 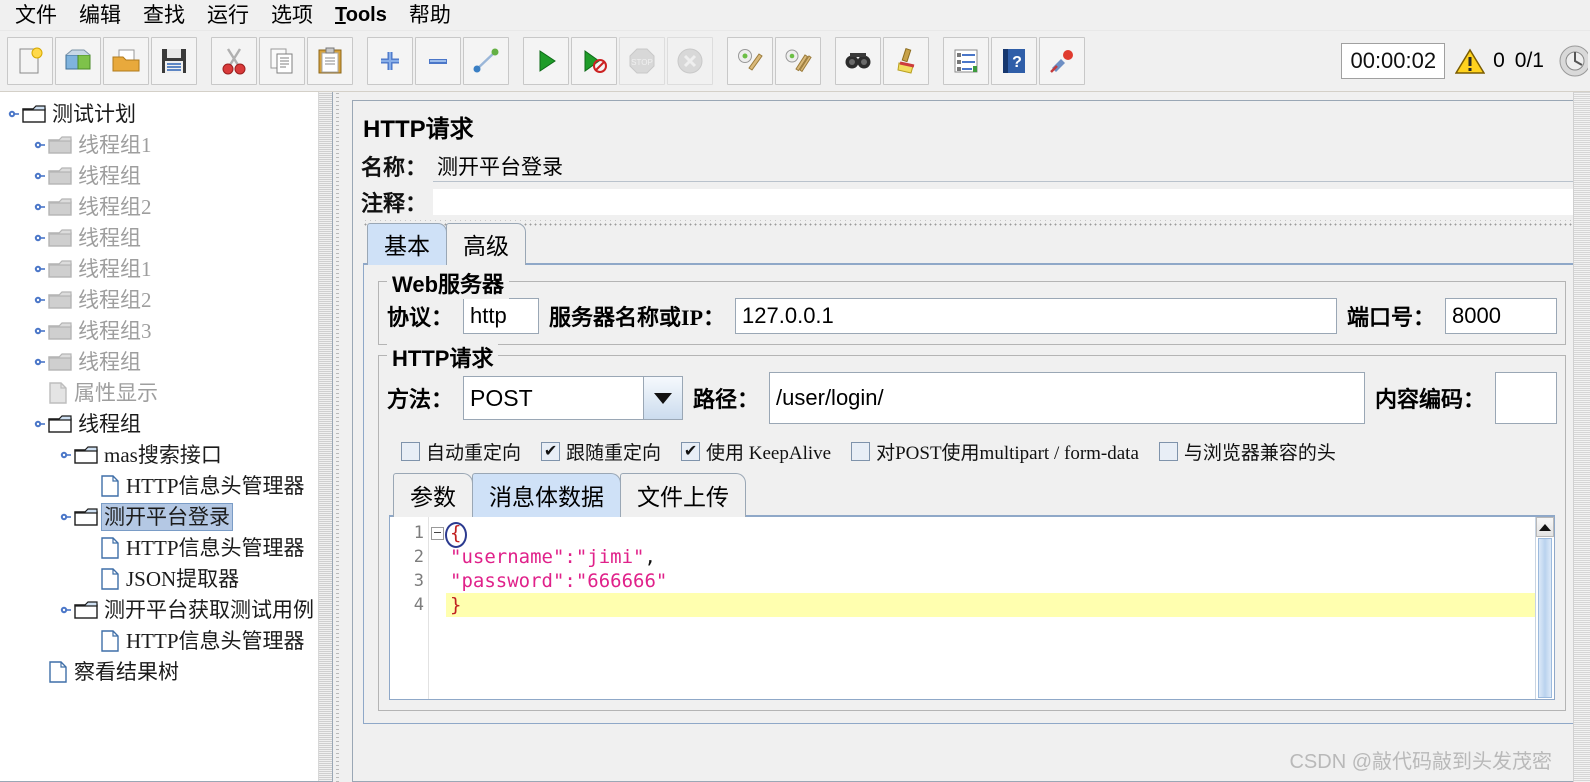 What do you see at coordinates (601, 451) in the screenshot?
I see `checkbox-option-1: ✔ 跟随重定向` at bounding box center [601, 451].